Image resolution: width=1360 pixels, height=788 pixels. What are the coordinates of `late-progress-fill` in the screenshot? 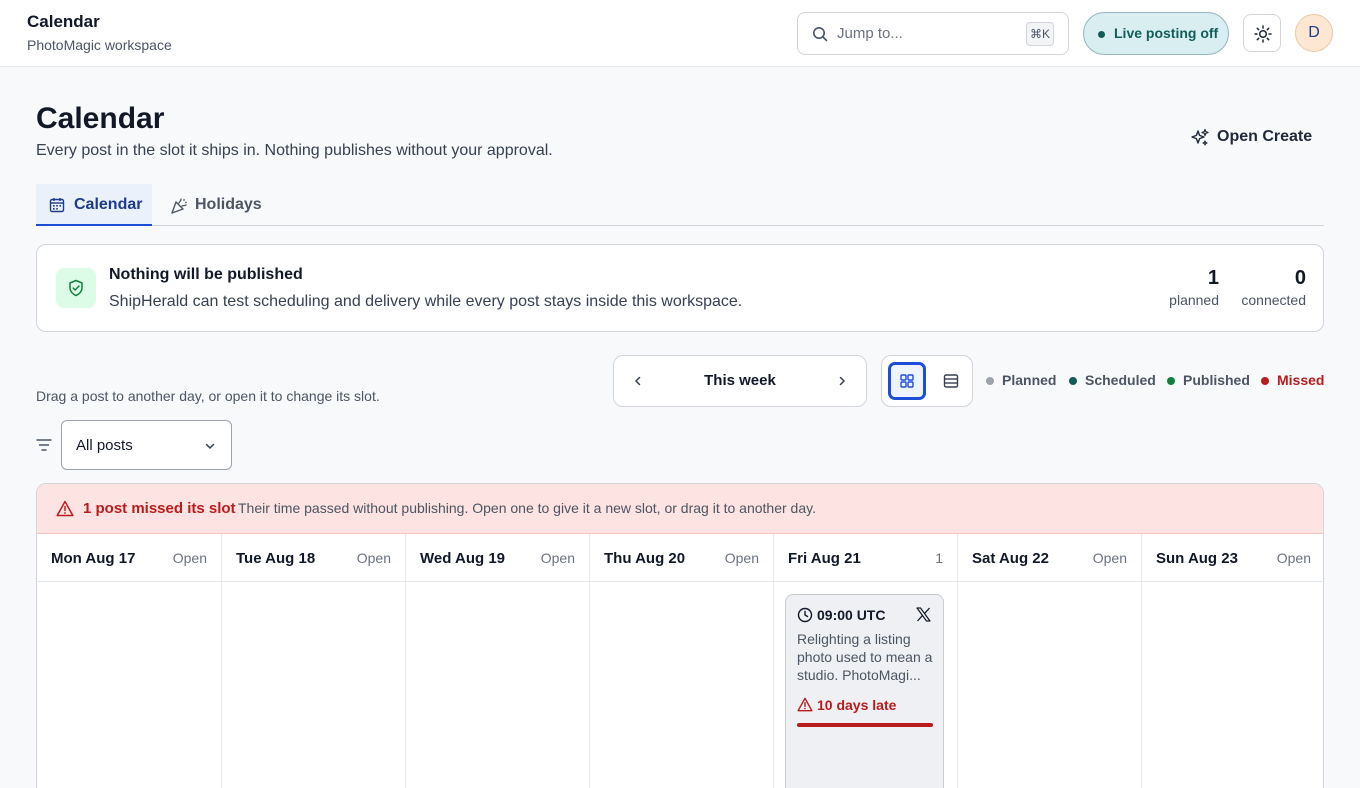 It's located at (865, 725).